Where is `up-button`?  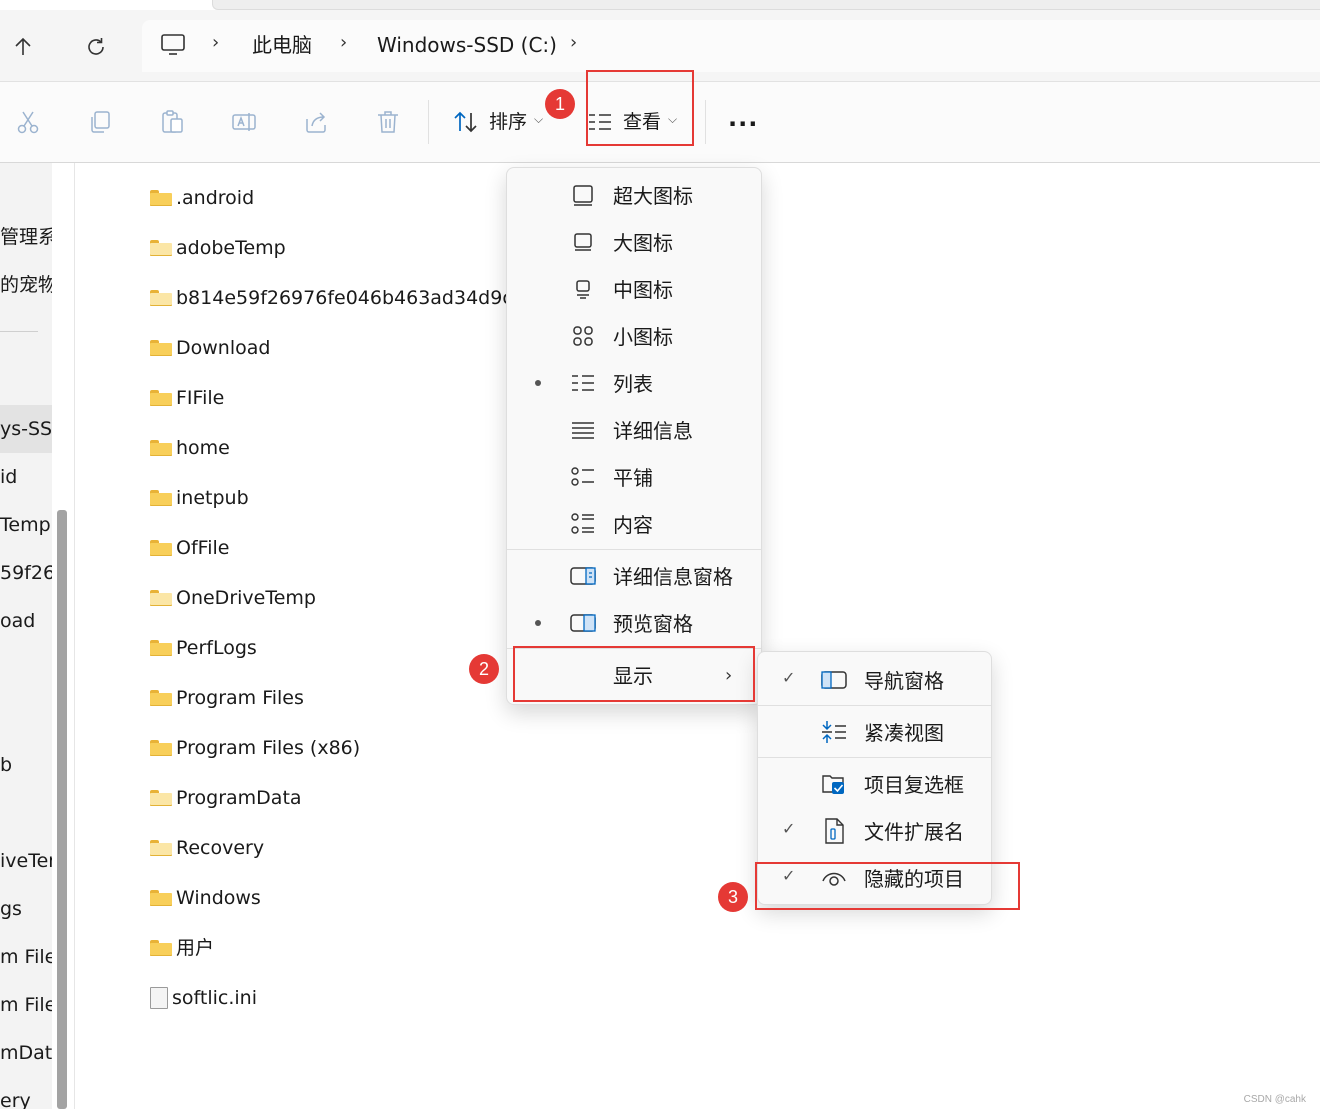
up-button is located at coordinates (23, 47).